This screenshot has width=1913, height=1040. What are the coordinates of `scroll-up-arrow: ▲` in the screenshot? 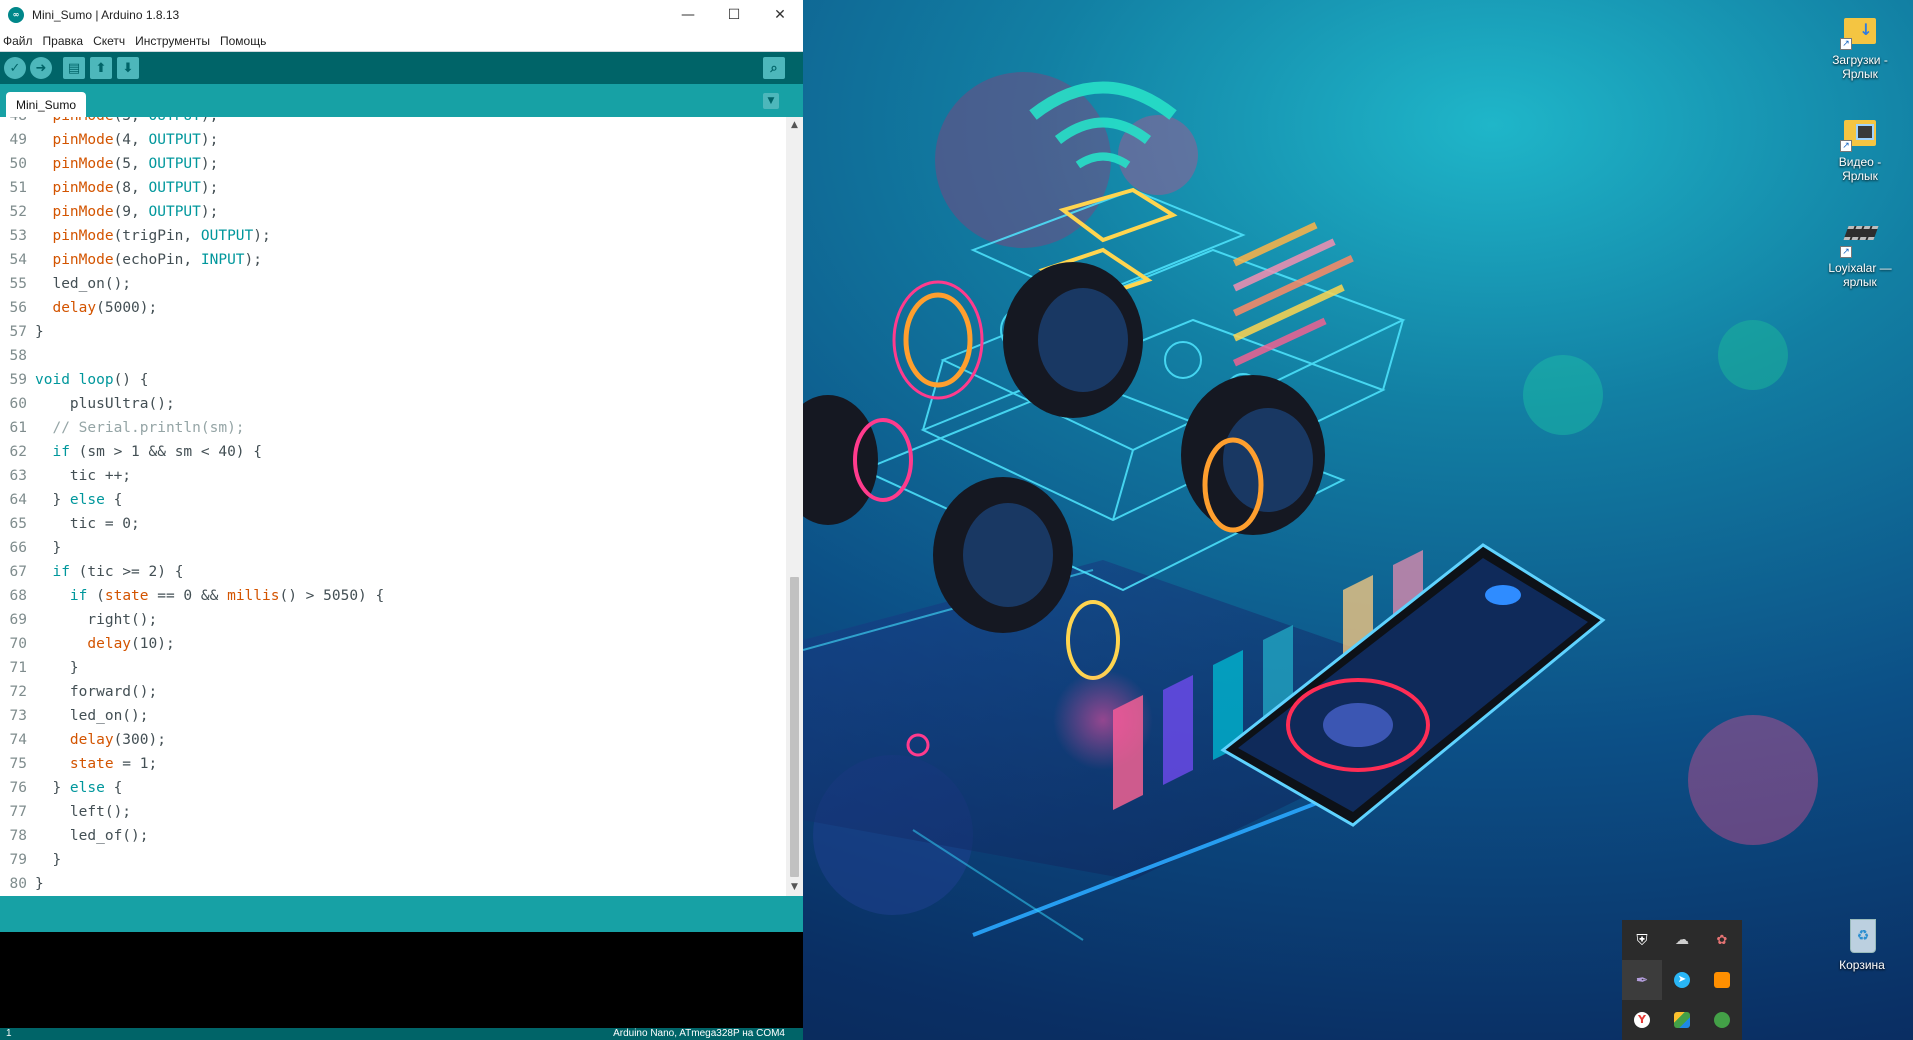 It's located at (794, 125).